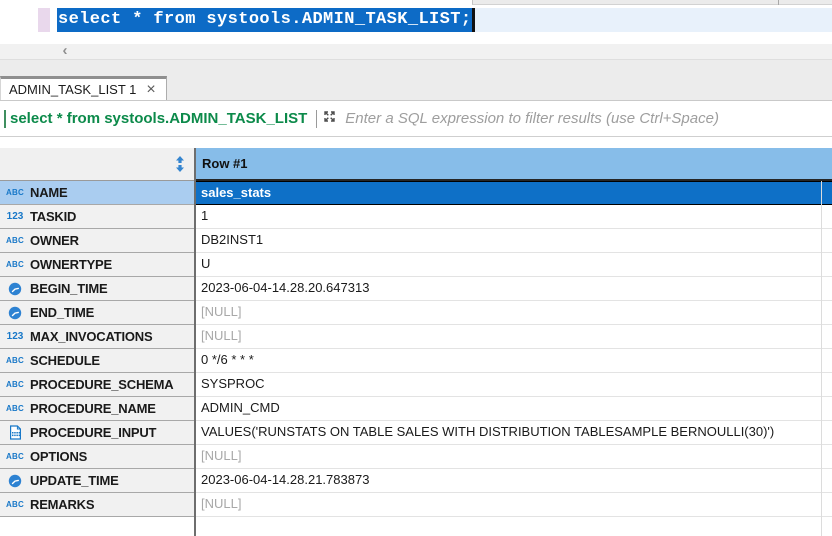 The width and height of the screenshot is (832, 536). Describe the element at coordinates (329, 119) in the screenshot. I see `expand-icon` at that location.